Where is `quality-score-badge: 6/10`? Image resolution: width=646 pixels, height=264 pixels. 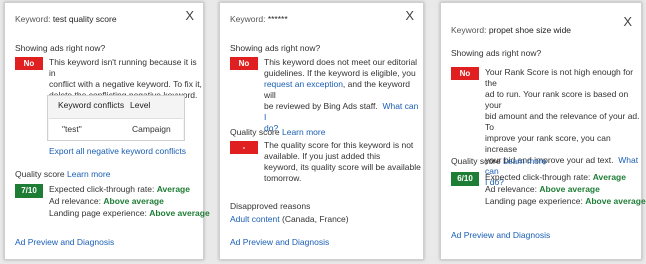
quality-score-badge: 6/10 is located at coordinates (465, 179).